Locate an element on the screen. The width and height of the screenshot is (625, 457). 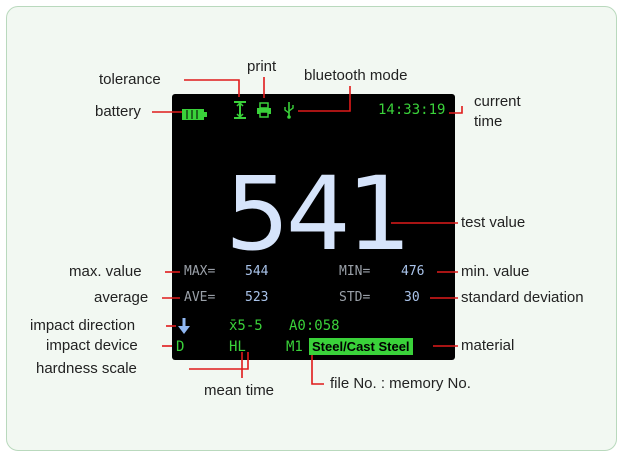
max-value-display: 544 is located at coordinates (257, 271).